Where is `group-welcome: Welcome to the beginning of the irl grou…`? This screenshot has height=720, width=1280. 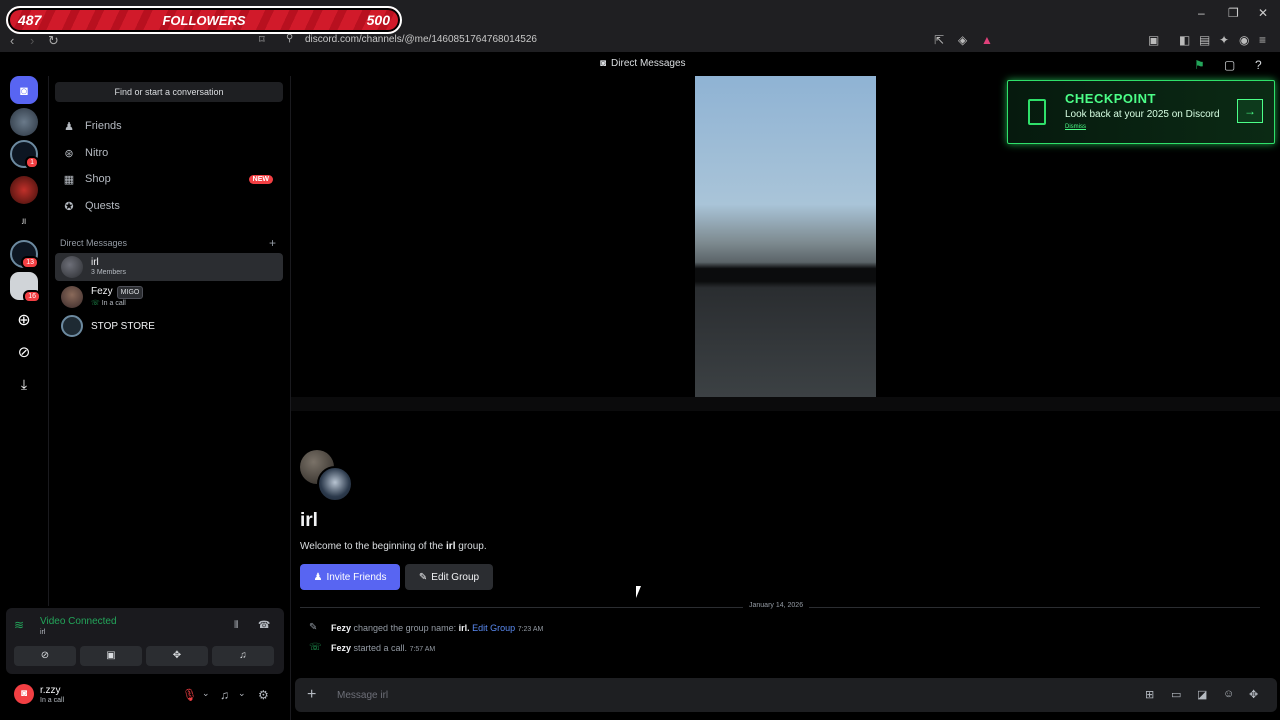
group-welcome: Welcome to the beginning of the irl grou… is located at coordinates (393, 546).